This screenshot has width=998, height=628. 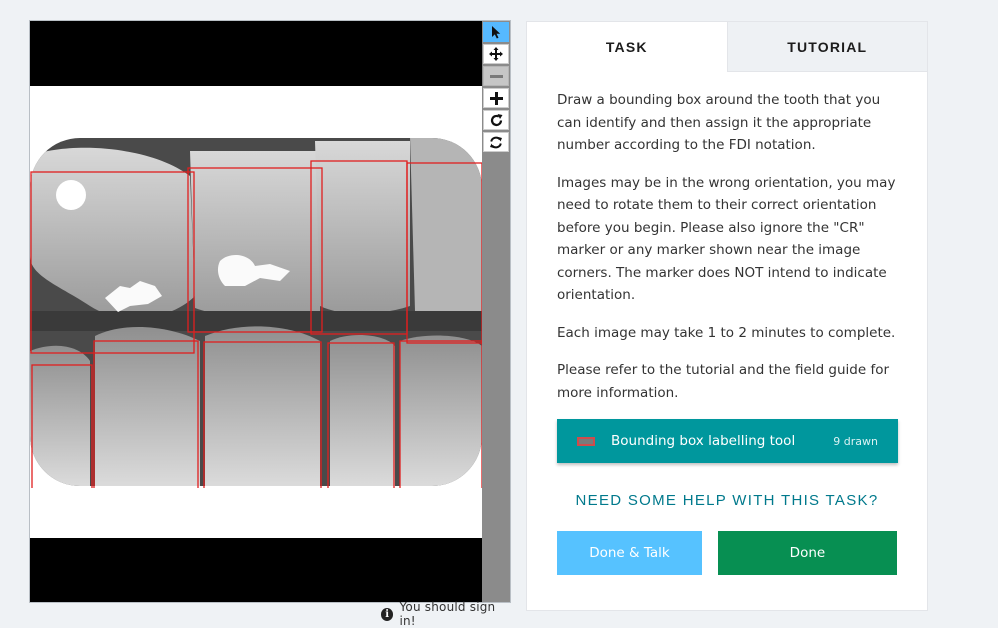 What do you see at coordinates (629, 553) in the screenshot?
I see `done-and-talk-button: Done & Talk` at bounding box center [629, 553].